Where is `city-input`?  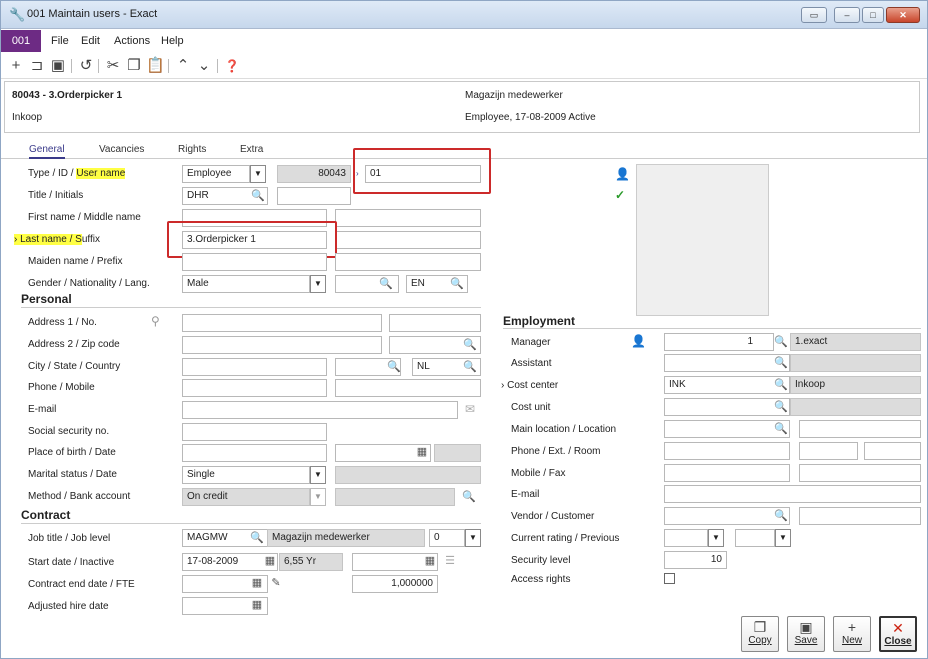 city-input is located at coordinates (254, 367).